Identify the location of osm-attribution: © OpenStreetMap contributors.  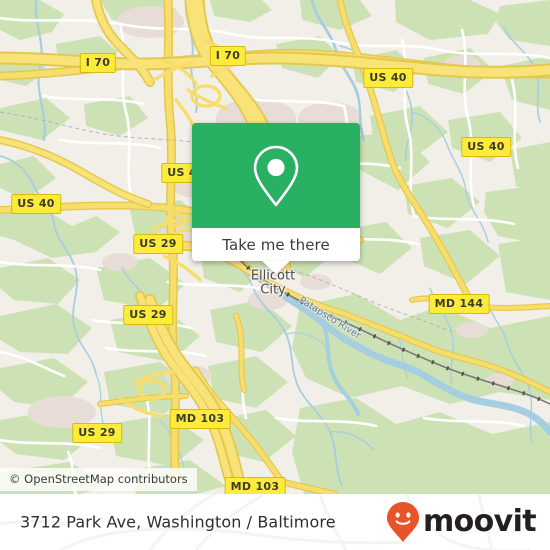
(98, 479).